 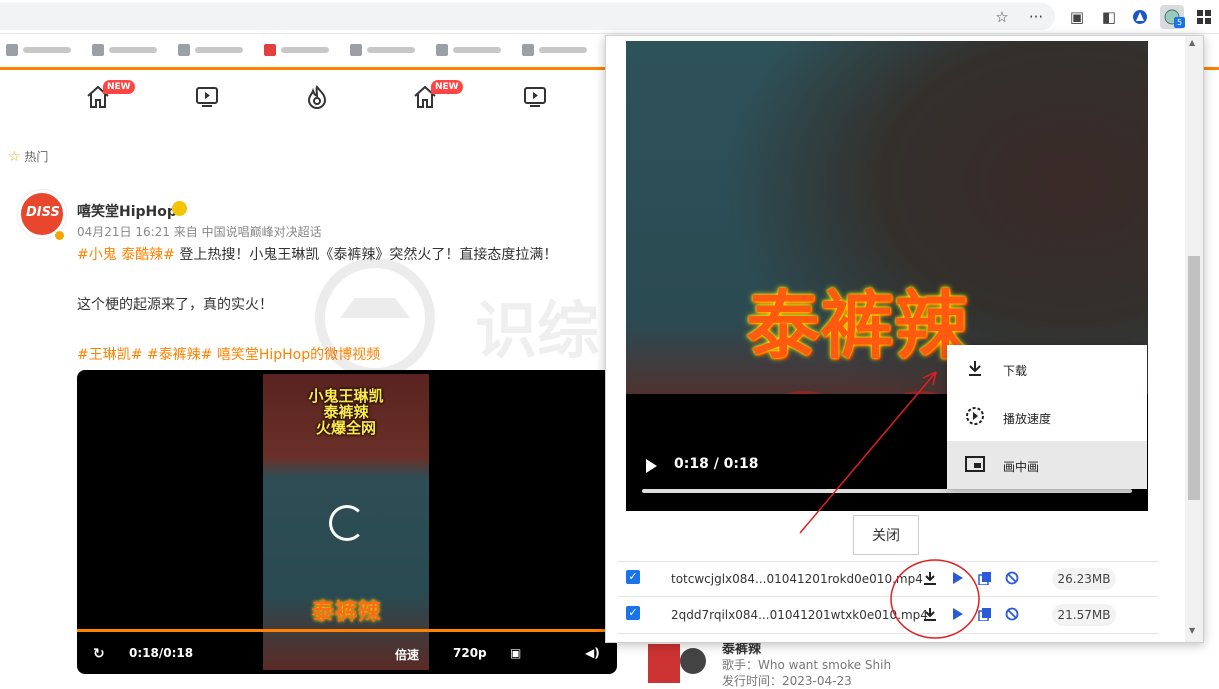 What do you see at coordinates (317, 97) in the screenshot?
I see `hot-fire-icon` at bounding box center [317, 97].